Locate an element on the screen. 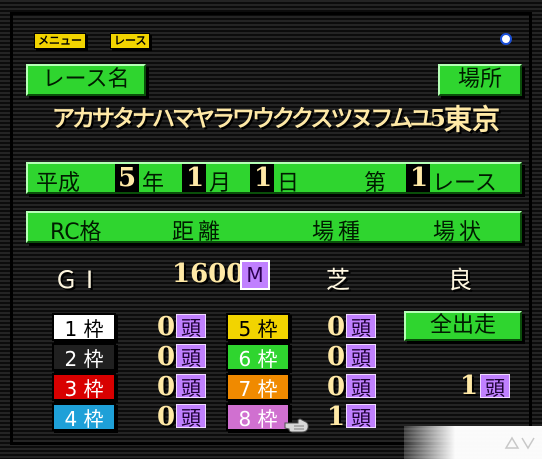  race-unit: レース is located at coordinates (464, 183).